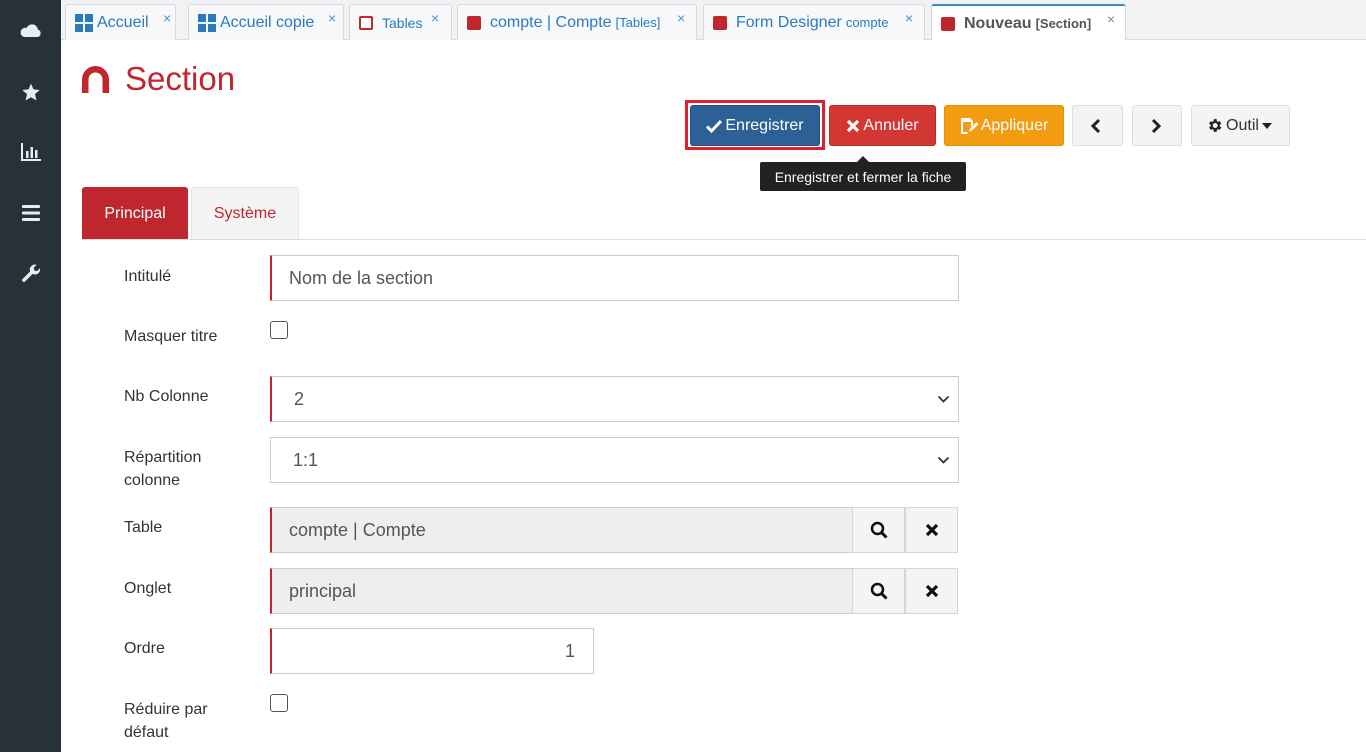  I want to click on repartition-label: Répartition colonne, so click(162, 469).